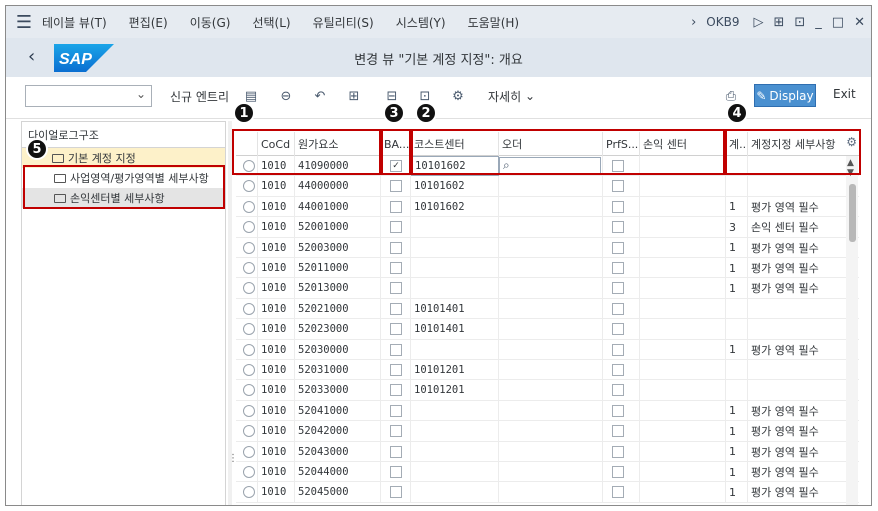 This screenshot has width=878, height=511. What do you see at coordinates (286, 96) in the screenshot?
I see `delete-icon: ⊖` at bounding box center [286, 96].